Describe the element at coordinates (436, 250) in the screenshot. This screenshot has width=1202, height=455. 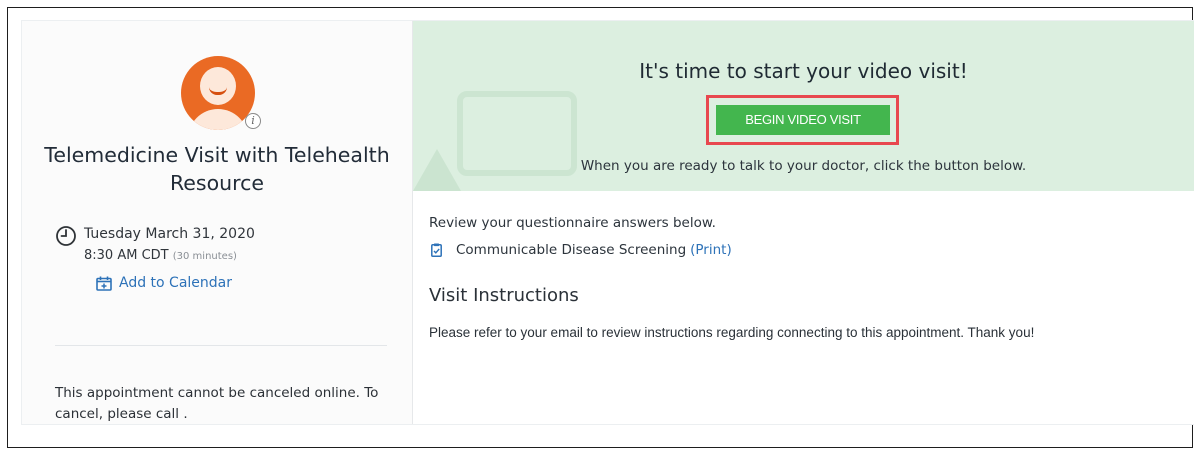
I see `clipboard-icon` at that location.